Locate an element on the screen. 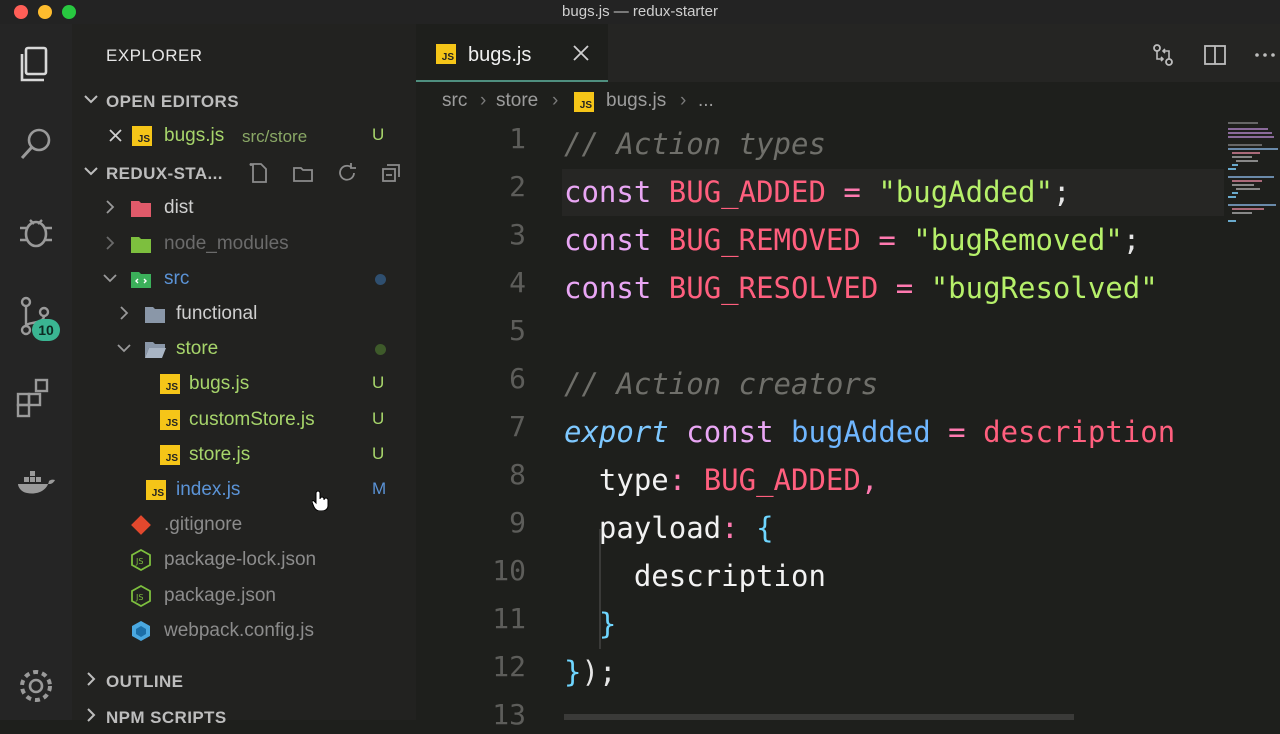 The image size is (1280, 734). new-file-icon is located at coordinates (259, 173).